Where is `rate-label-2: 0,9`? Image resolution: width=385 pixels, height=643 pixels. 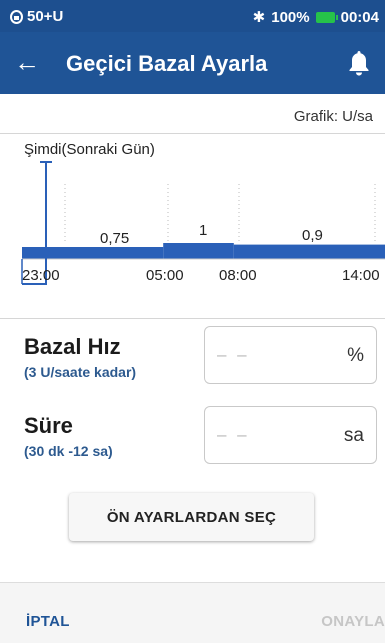 rate-label-2: 0,9 is located at coordinates (312, 235).